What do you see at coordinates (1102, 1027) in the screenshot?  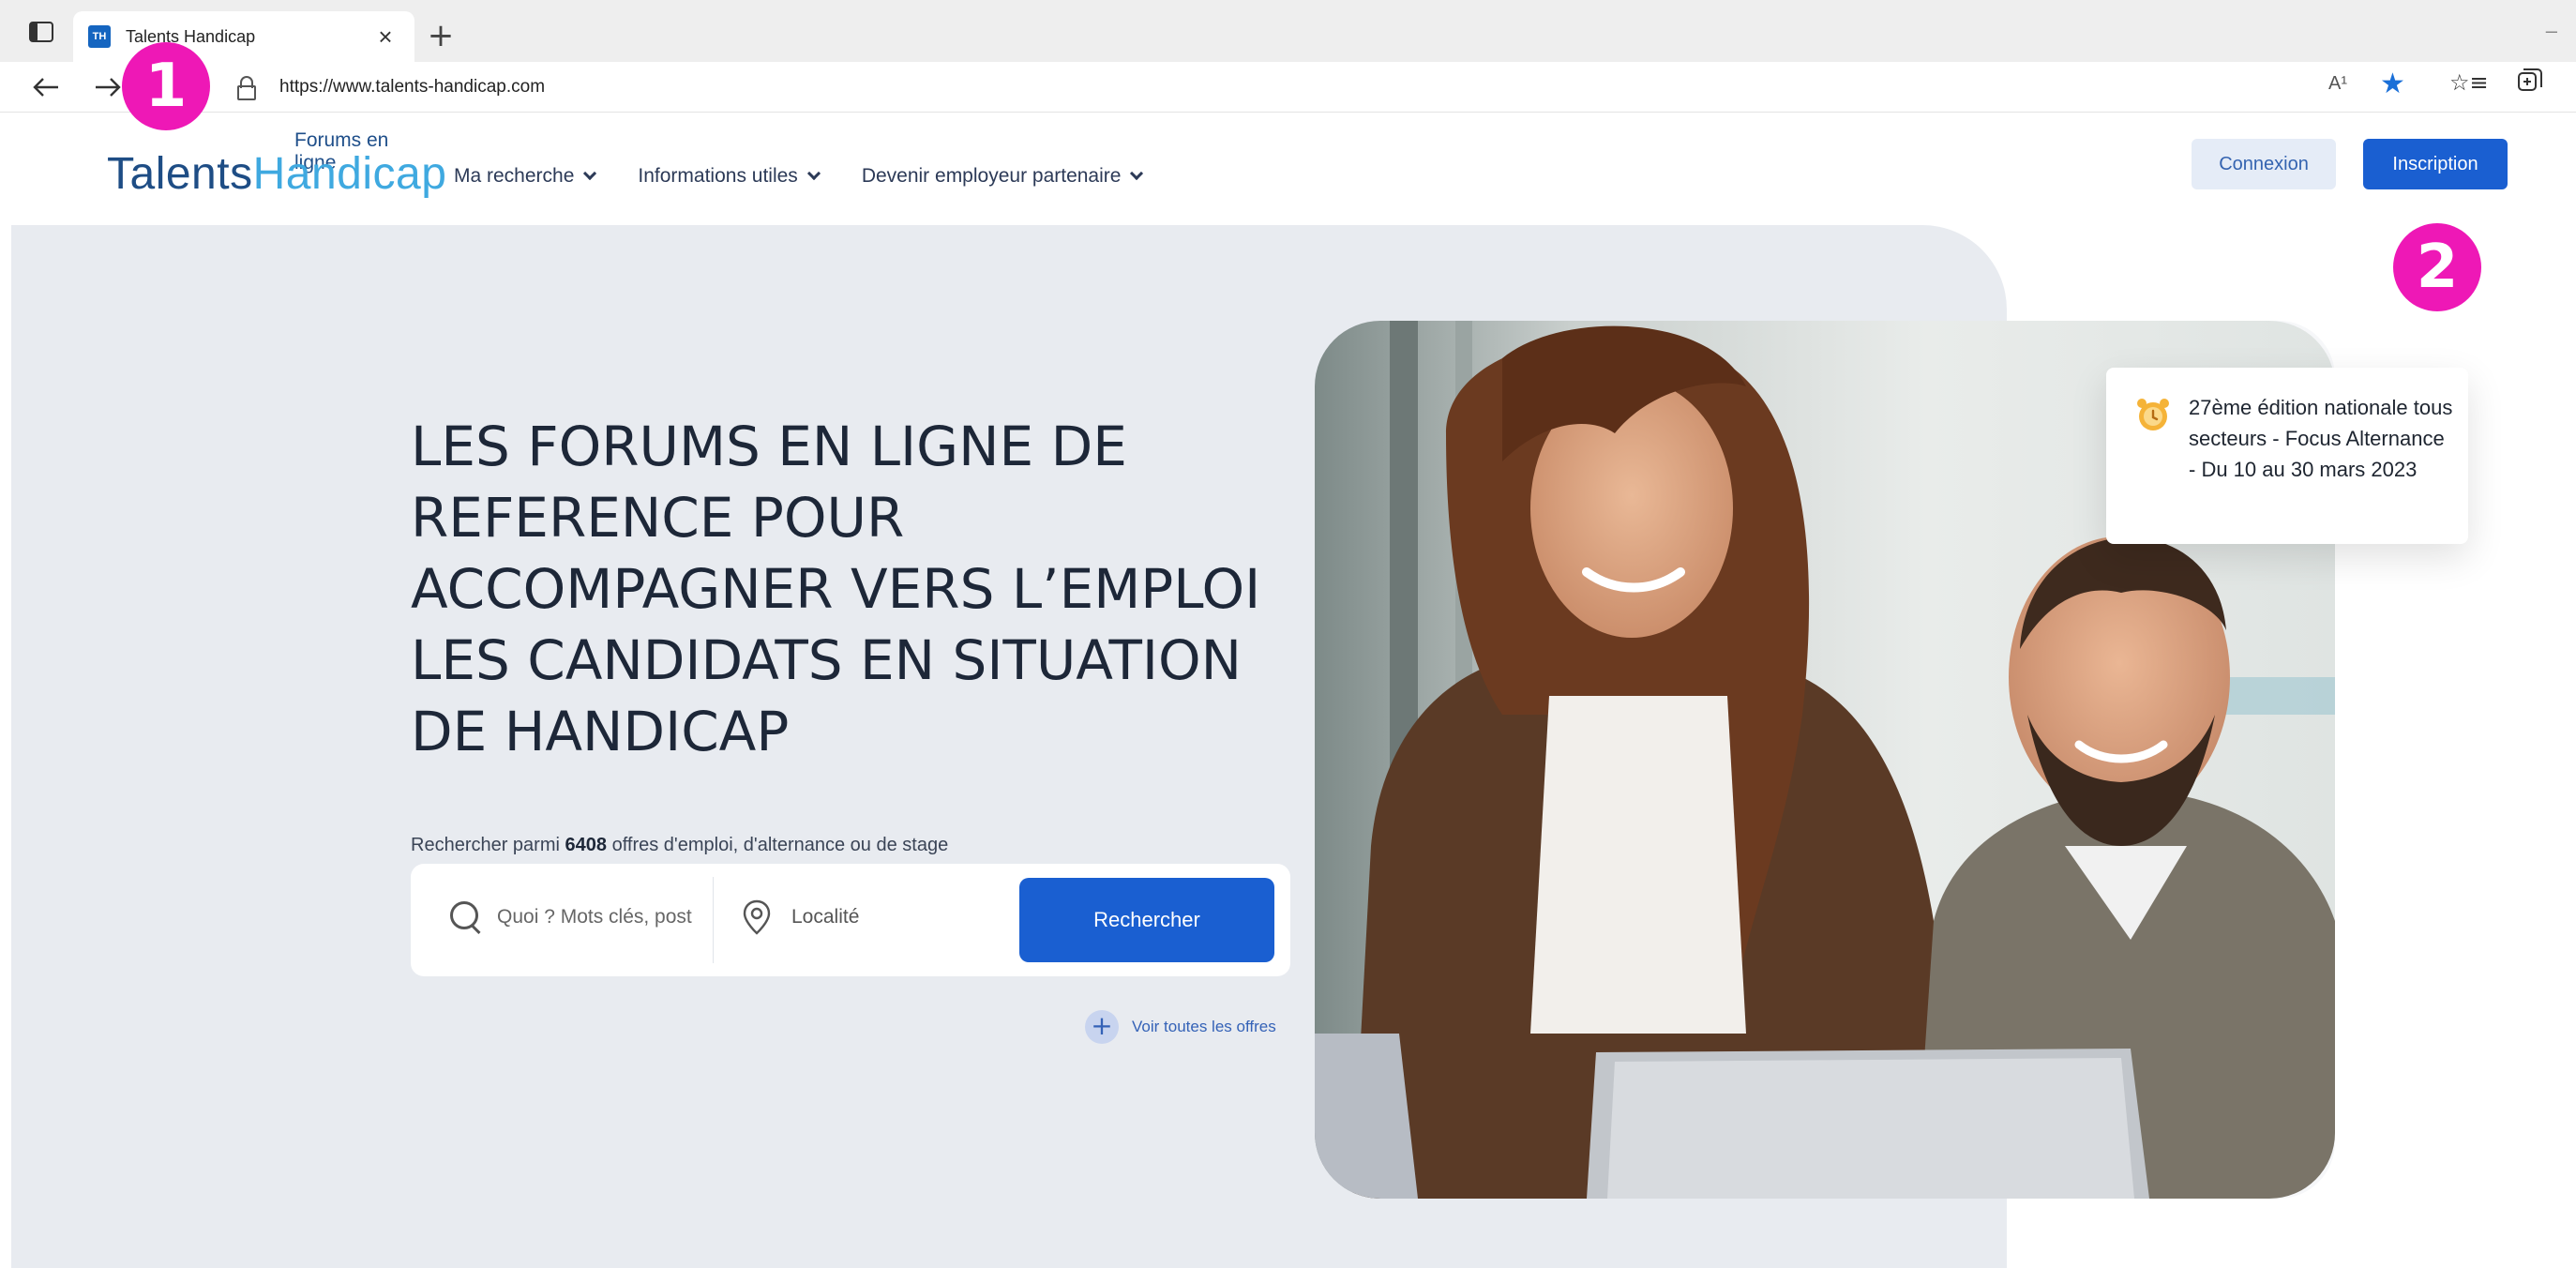 I see `plus-icon: +` at bounding box center [1102, 1027].